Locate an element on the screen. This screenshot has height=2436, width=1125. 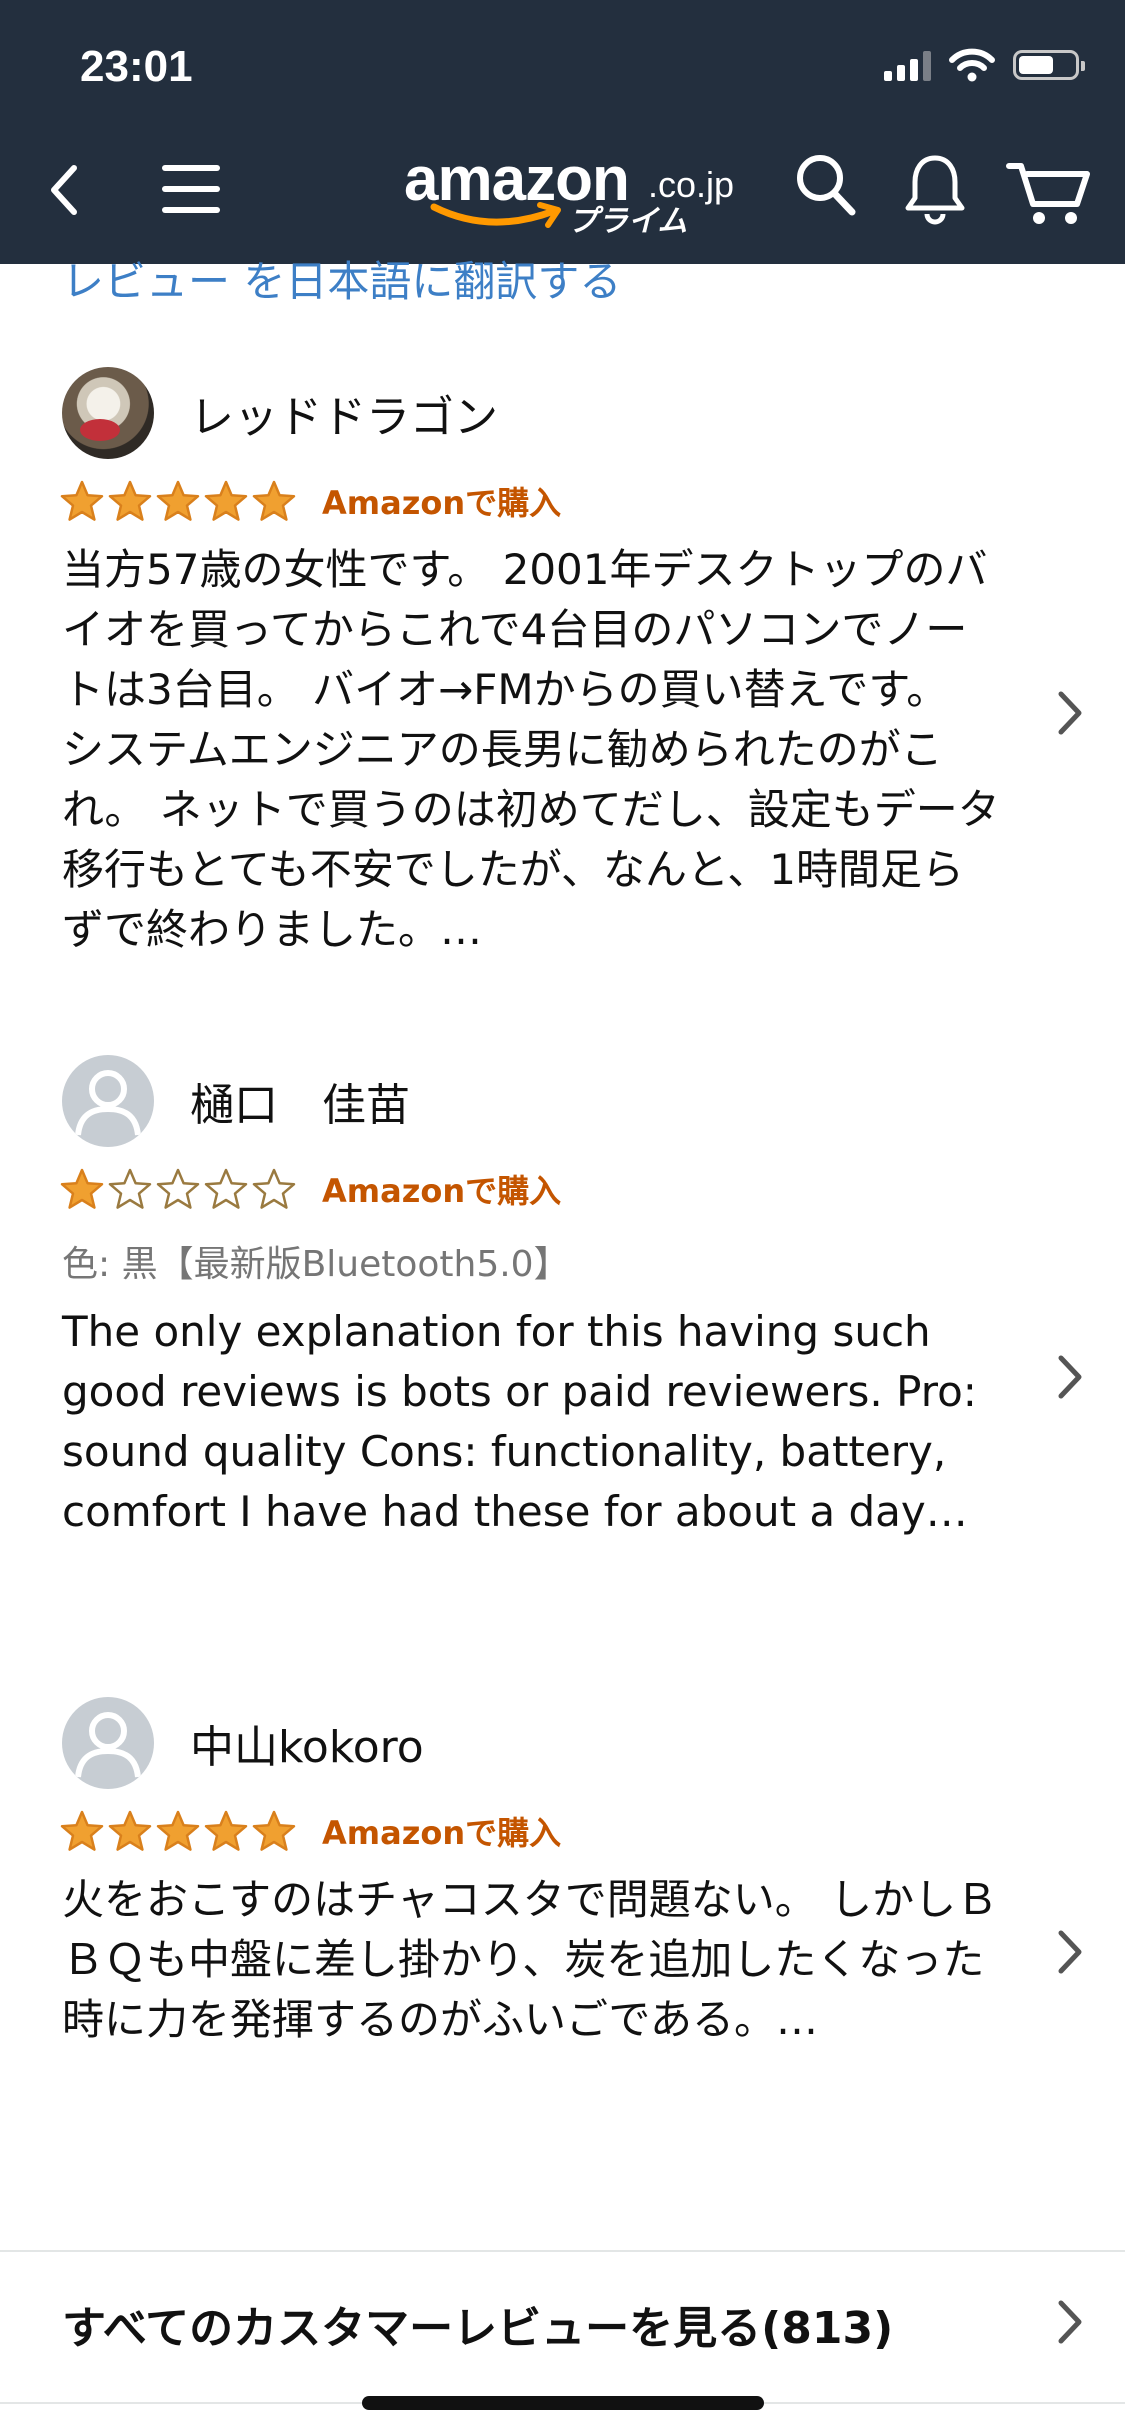
smile-arrow-icon is located at coordinates (495, 215).